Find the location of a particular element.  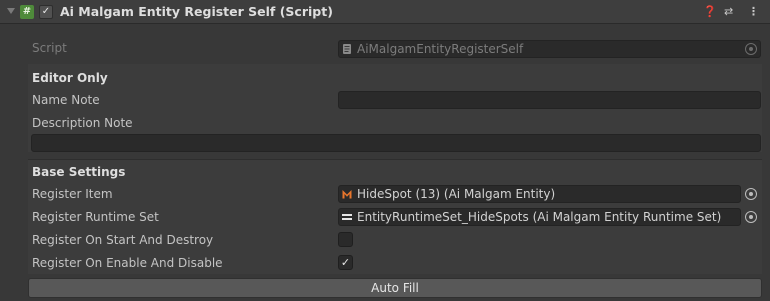

auto-fill-button: Auto Fill is located at coordinates (395, 288).